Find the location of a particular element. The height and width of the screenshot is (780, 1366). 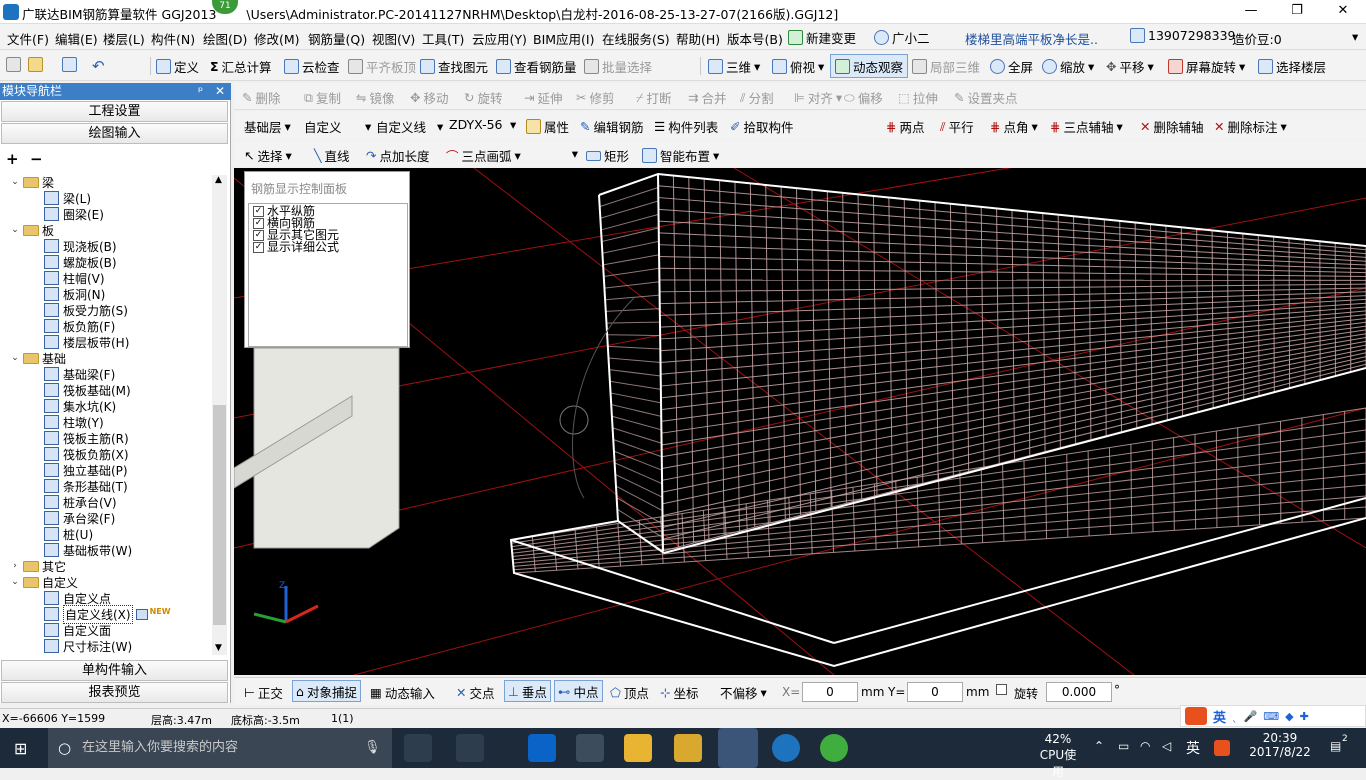

tree-item: 桩(U) is located at coordinates (68, 534).